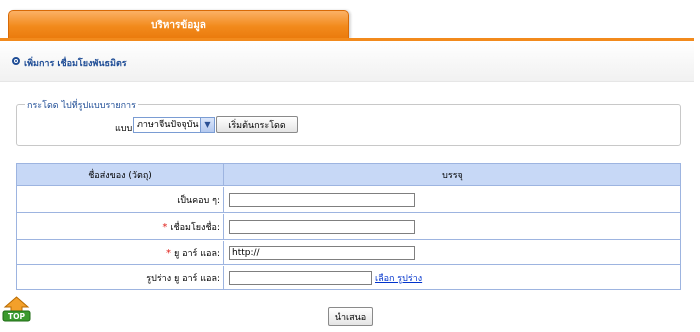 The image size is (700, 332). Describe the element at coordinates (207, 125) in the screenshot. I see `chevron-down-icon: ▼` at that location.